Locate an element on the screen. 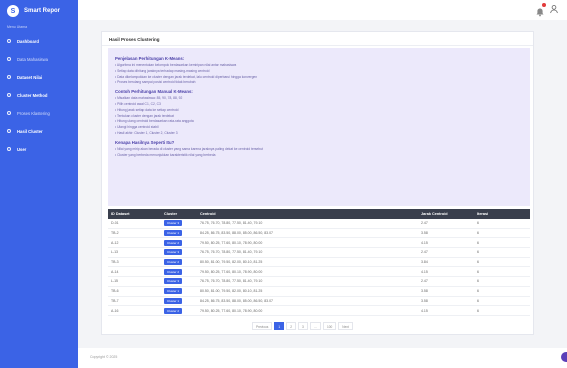 This screenshot has height=368, width=567. pagination-page-button: 2 is located at coordinates (291, 326).